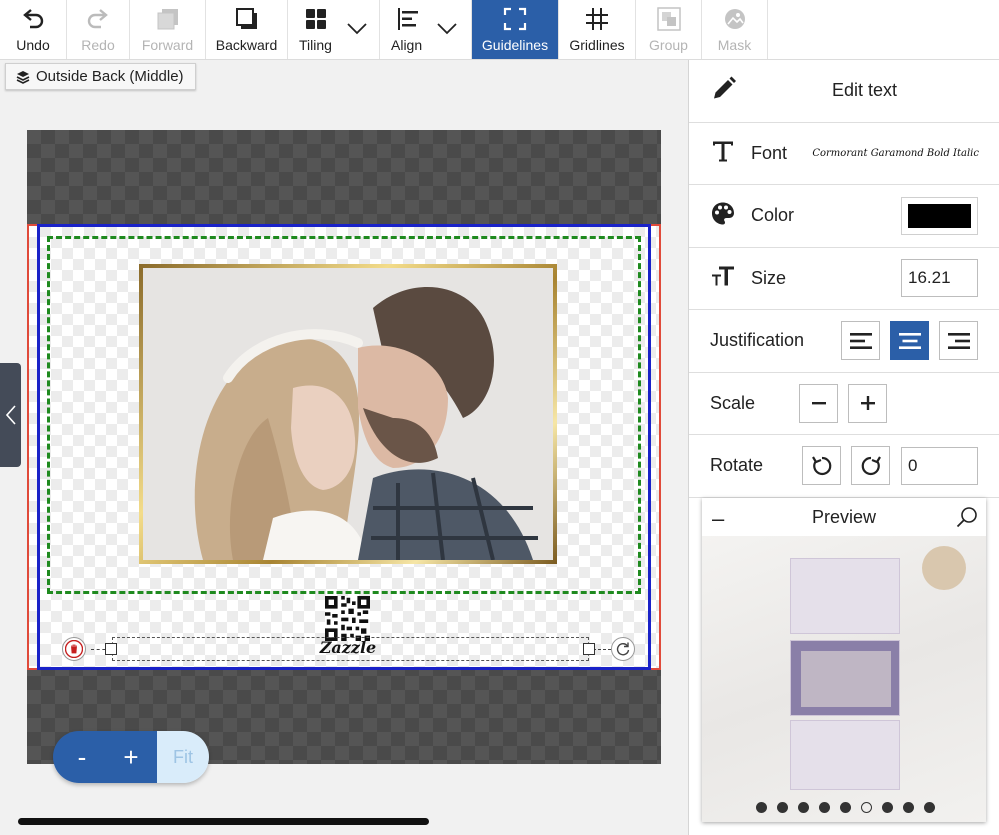  I want to click on preview-card-bottom, so click(845, 755).